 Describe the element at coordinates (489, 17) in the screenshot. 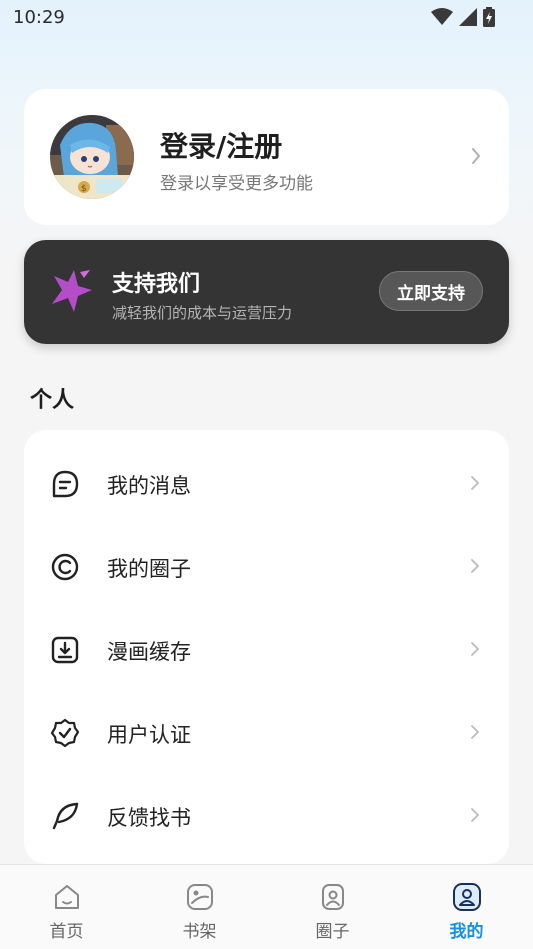

I see `battery-icon` at that location.